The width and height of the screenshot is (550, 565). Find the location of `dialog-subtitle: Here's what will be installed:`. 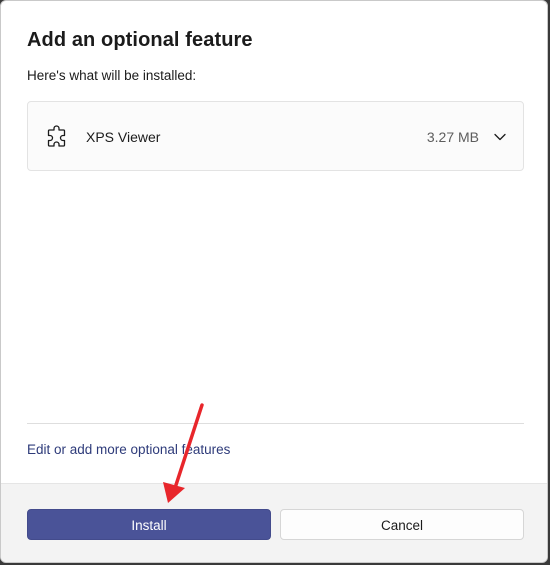

dialog-subtitle: Here's what will be installed: is located at coordinates (112, 75).